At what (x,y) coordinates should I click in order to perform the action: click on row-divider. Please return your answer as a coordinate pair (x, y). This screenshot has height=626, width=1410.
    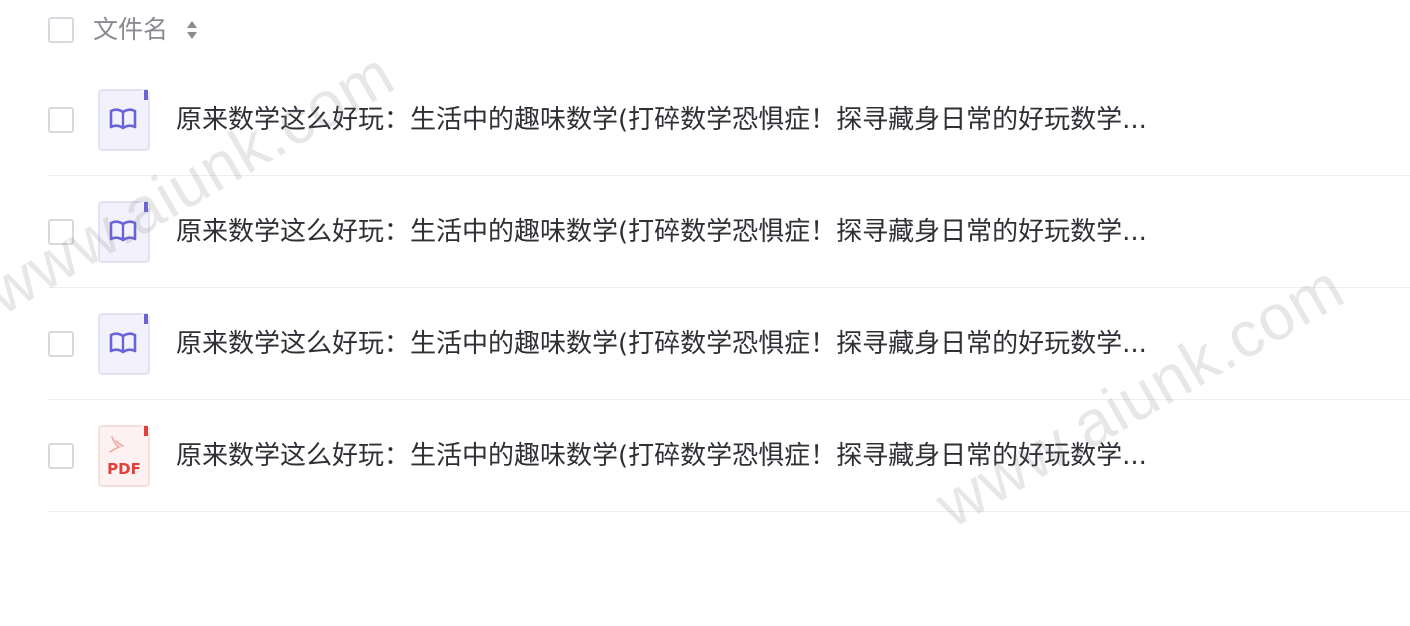
    Looking at the image, I should click on (729, 511).